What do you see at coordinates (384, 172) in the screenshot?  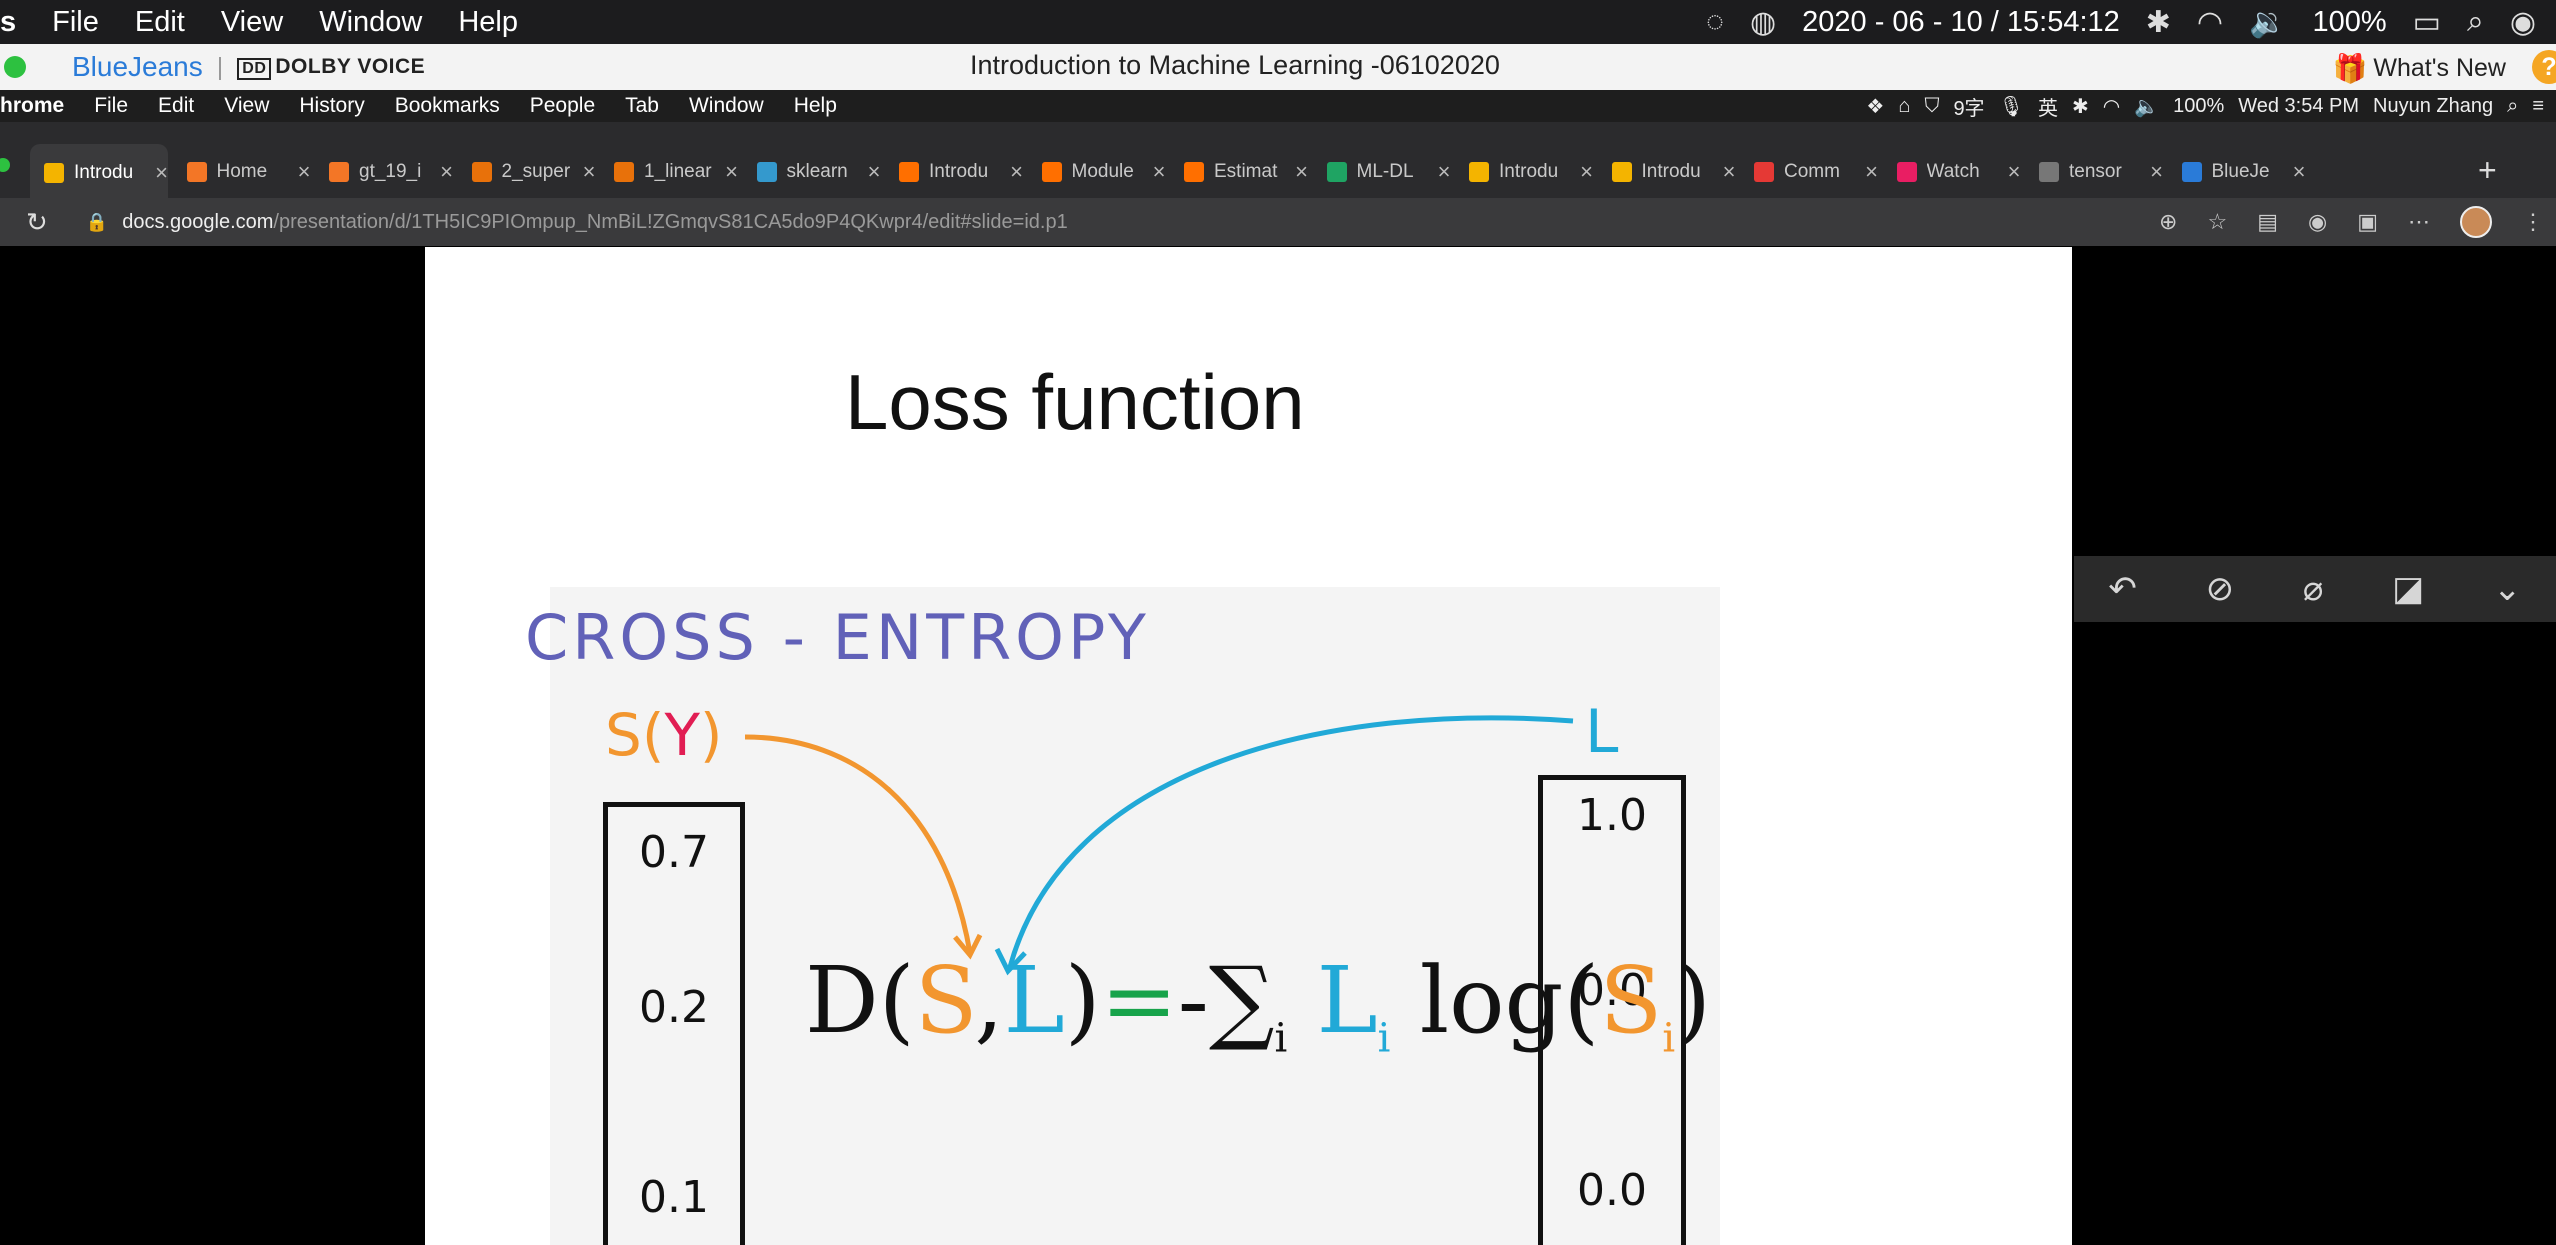 I see `browser-tab: gt_19_i ×` at bounding box center [384, 172].